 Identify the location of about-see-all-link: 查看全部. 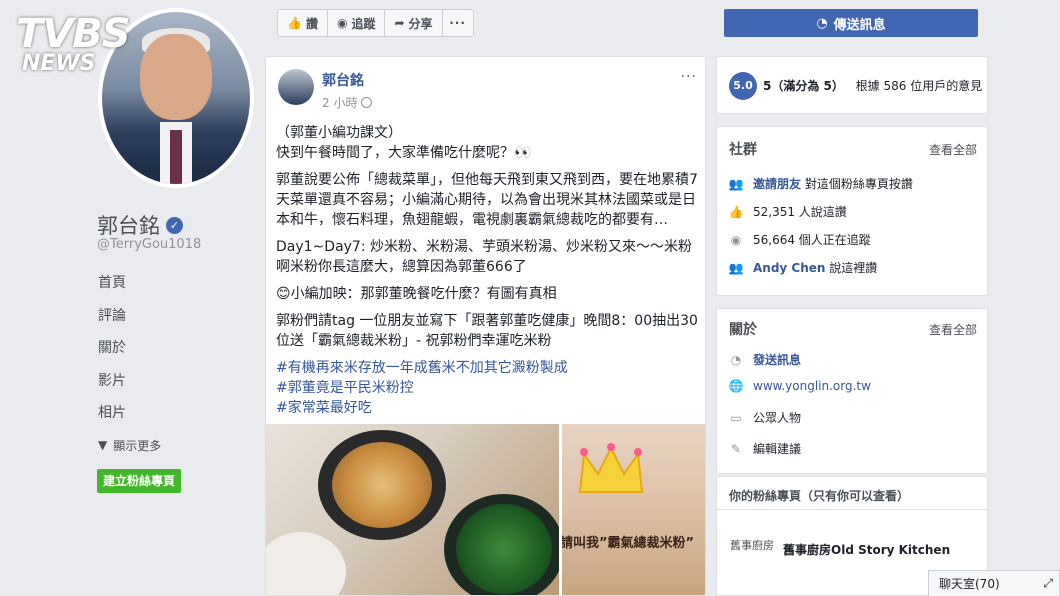
(953, 329).